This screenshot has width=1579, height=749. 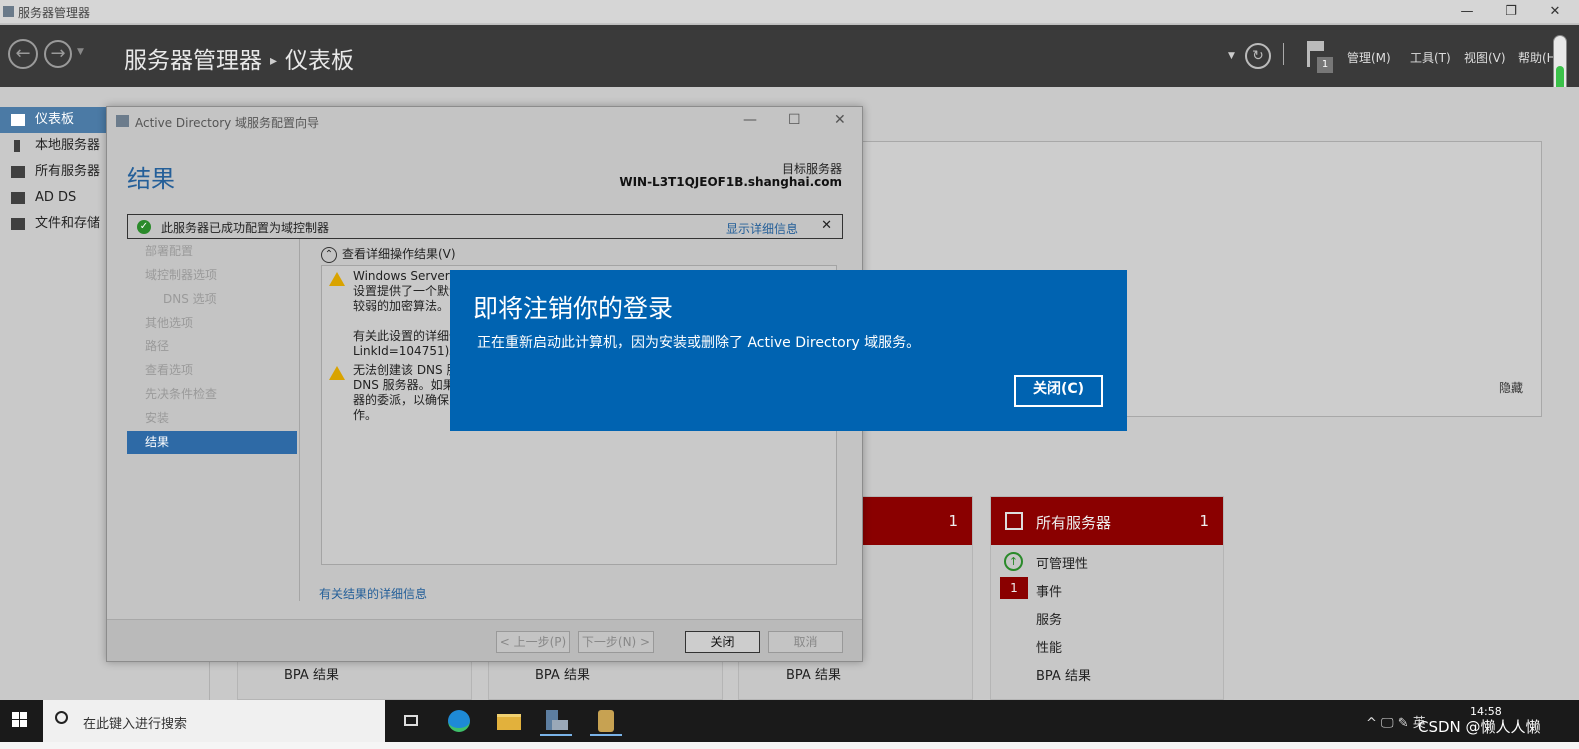 What do you see at coordinates (299, 420) in the screenshot?
I see `step-divider` at bounding box center [299, 420].